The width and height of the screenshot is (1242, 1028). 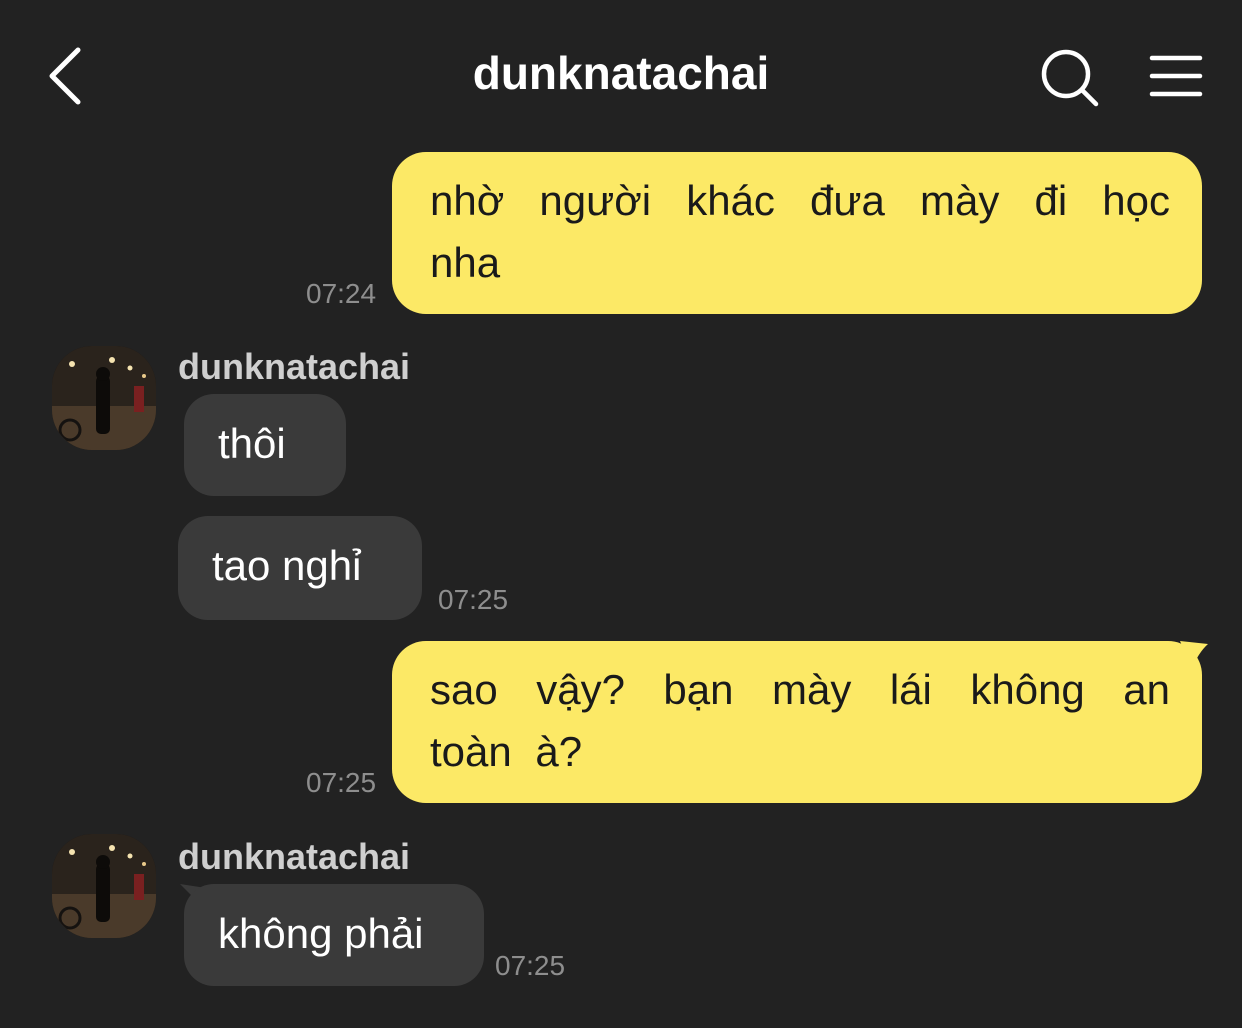 I want to click on incoming-message-bubble: không phải, so click(x=334, y=935).